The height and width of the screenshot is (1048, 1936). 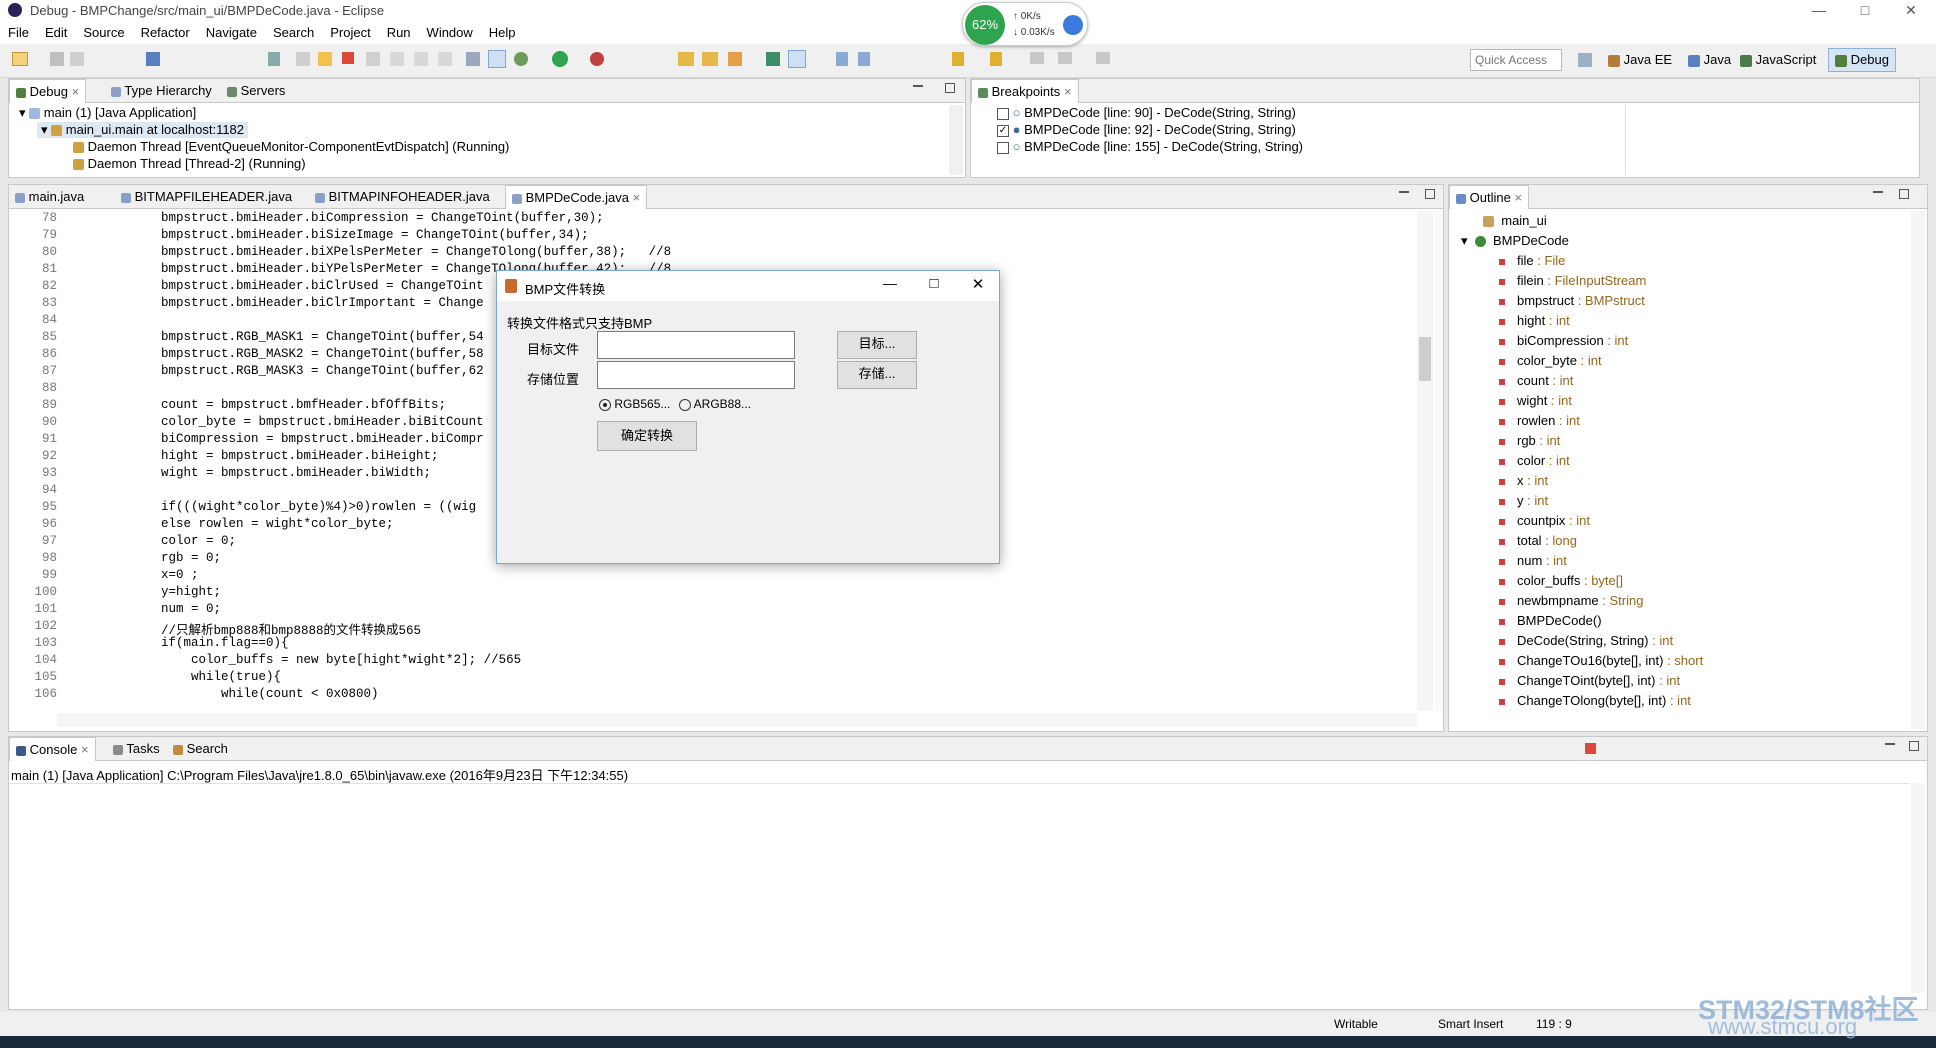 I want to click on code-line: color = 0;, so click(x=153, y=541).